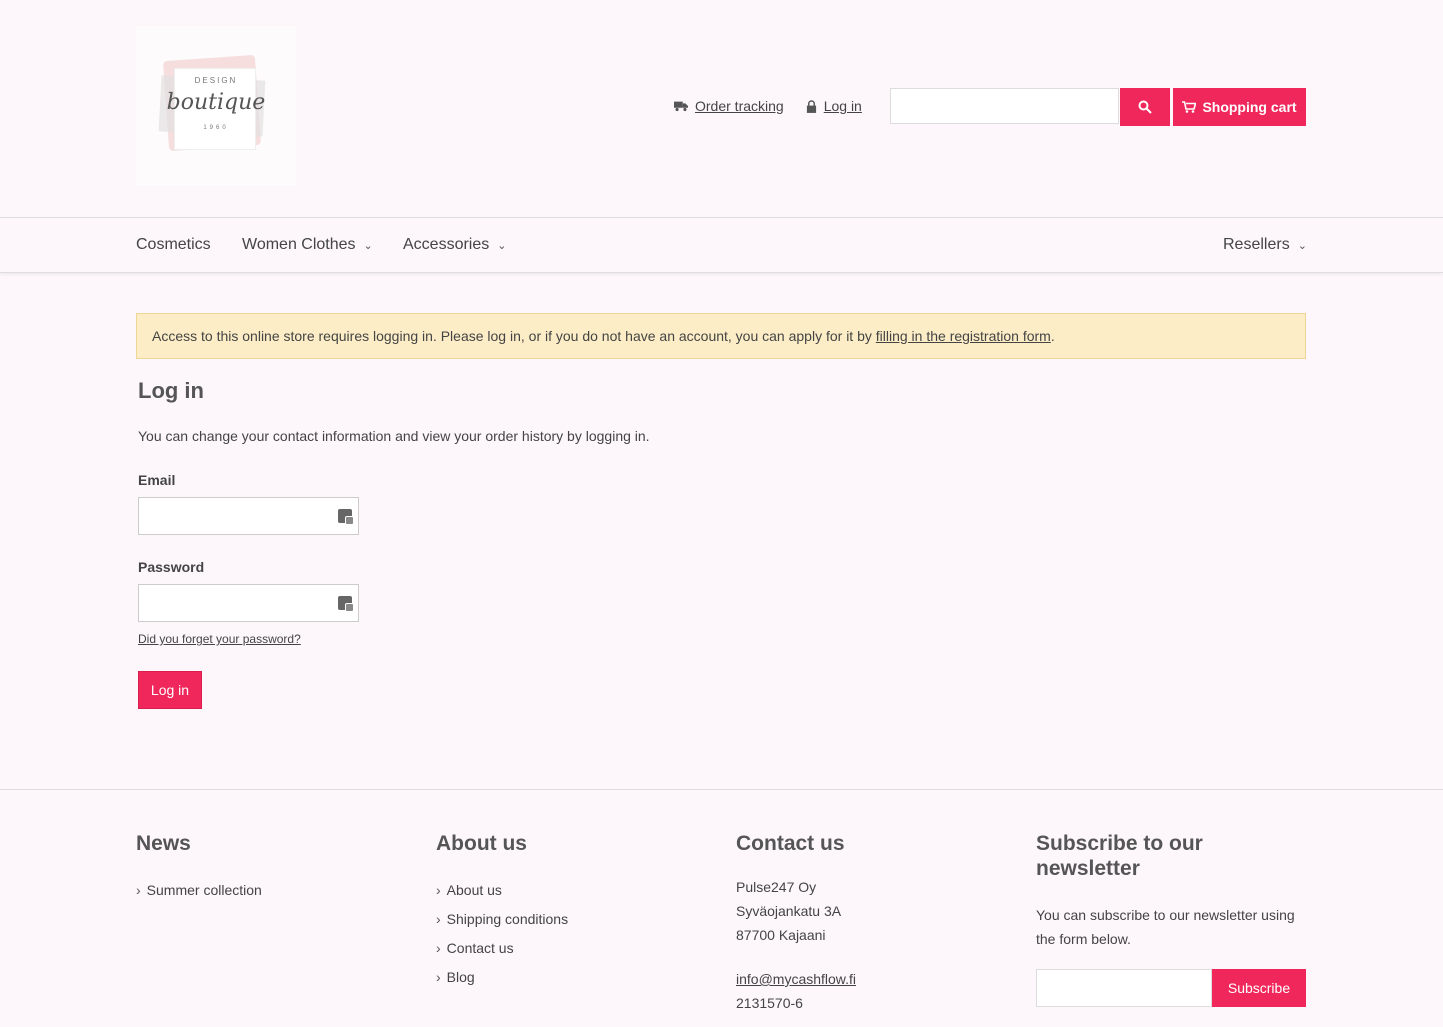 The image size is (1443, 1027). I want to click on footer-about-item: About us, so click(576, 890).